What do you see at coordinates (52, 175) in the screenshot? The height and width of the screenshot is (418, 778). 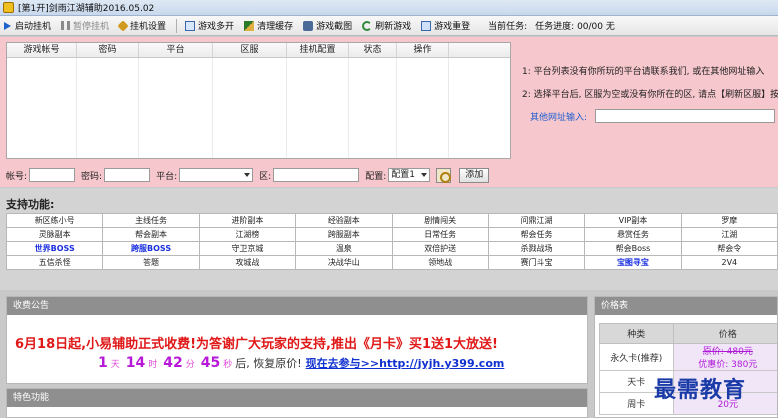 I see `account-input` at bounding box center [52, 175].